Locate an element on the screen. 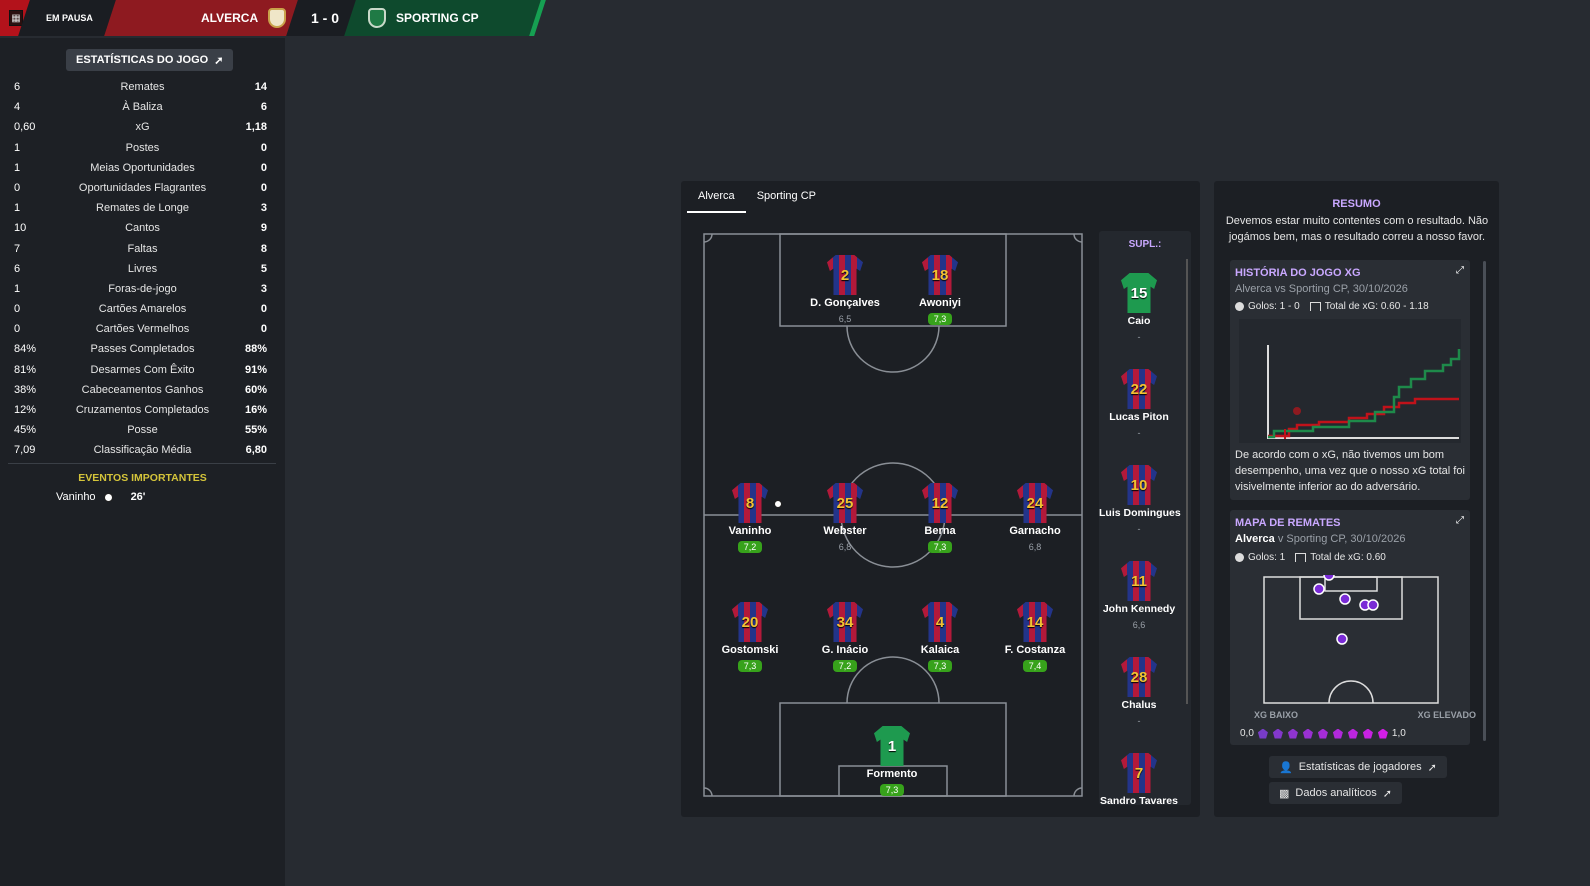  shirt-icon: 1 is located at coordinates (892, 746).